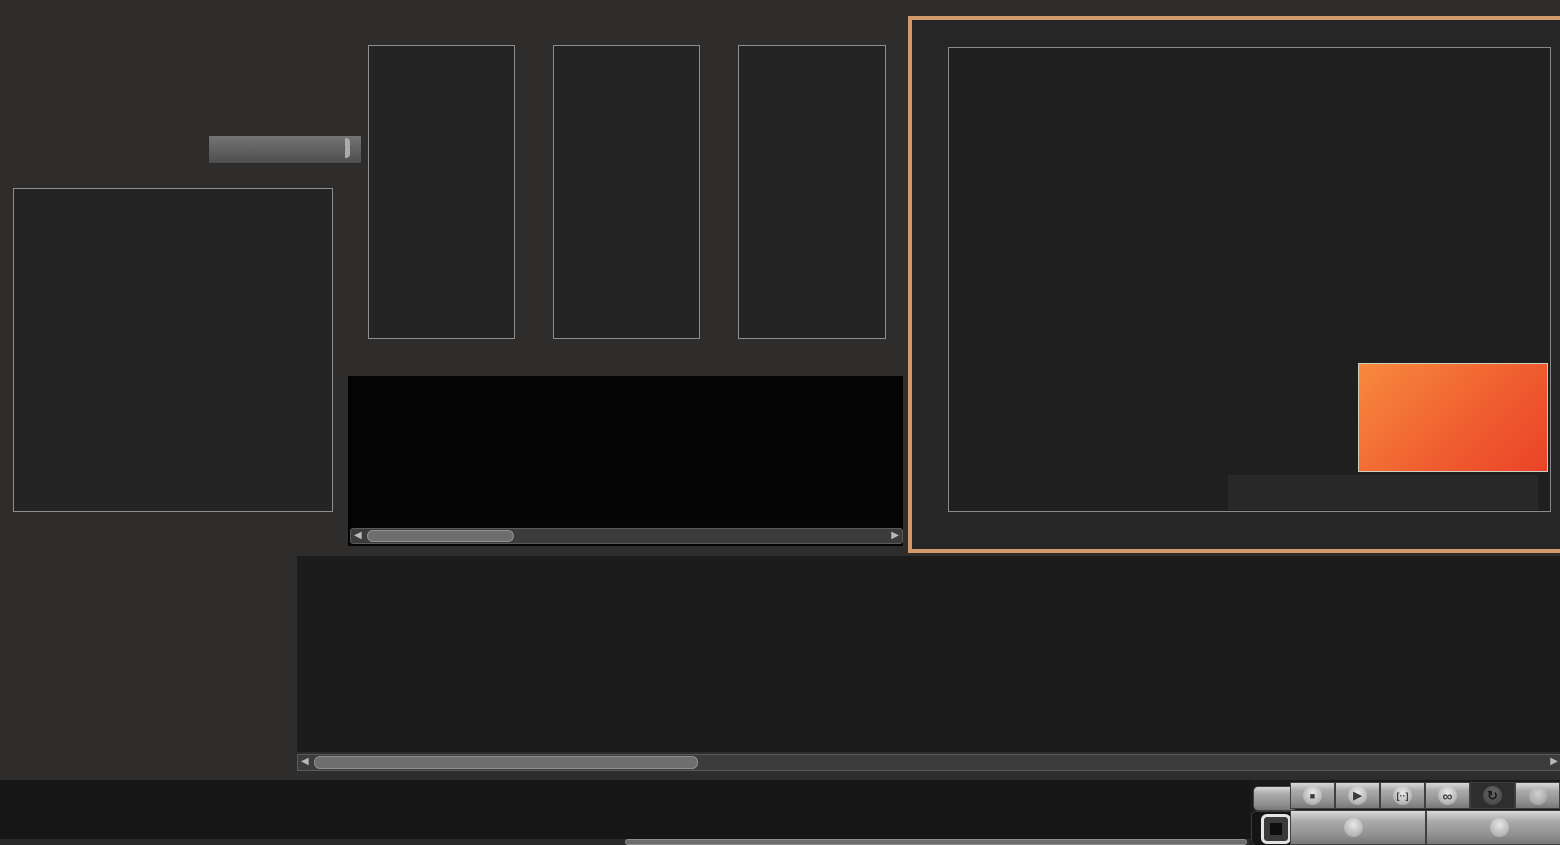 The width and height of the screenshot is (1560, 845). I want to click on next-chevrons-icon, so click(1499, 827).